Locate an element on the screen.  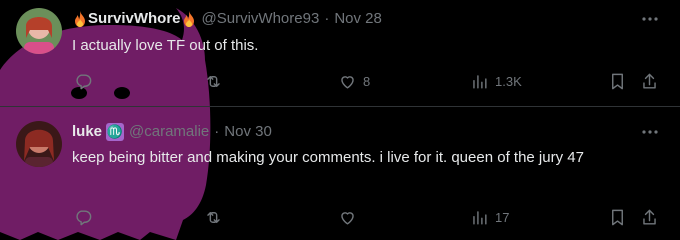
view-count: 1.3K is located at coordinates (508, 81).